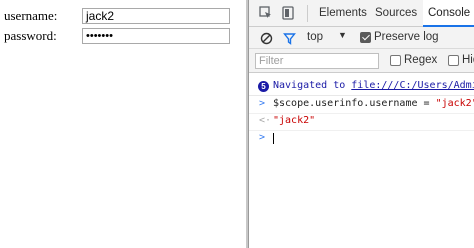 The width and height of the screenshot is (474, 248). I want to click on text-cursor, so click(273, 138).